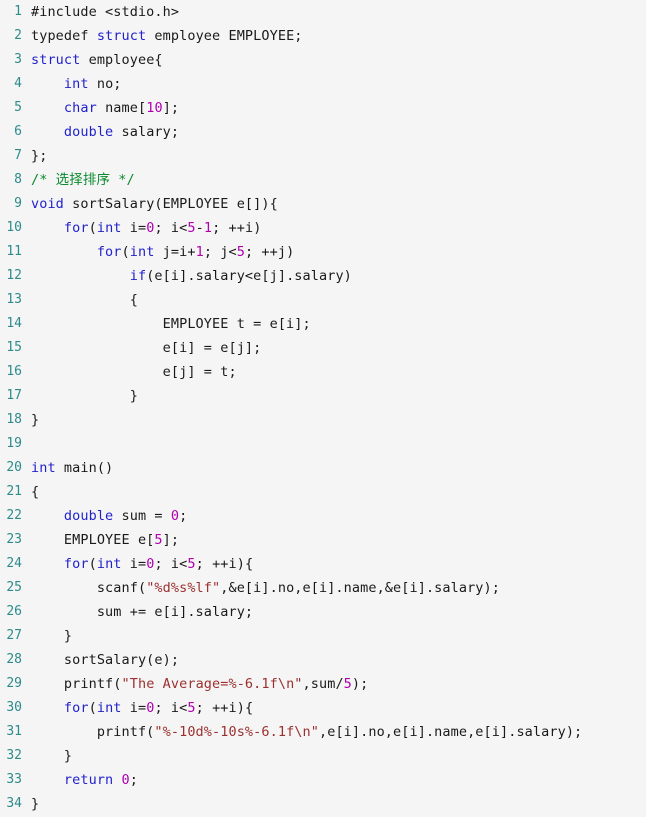  What do you see at coordinates (121, 60) in the screenshot?
I see `token-def: employee{` at bounding box center [121, 60].